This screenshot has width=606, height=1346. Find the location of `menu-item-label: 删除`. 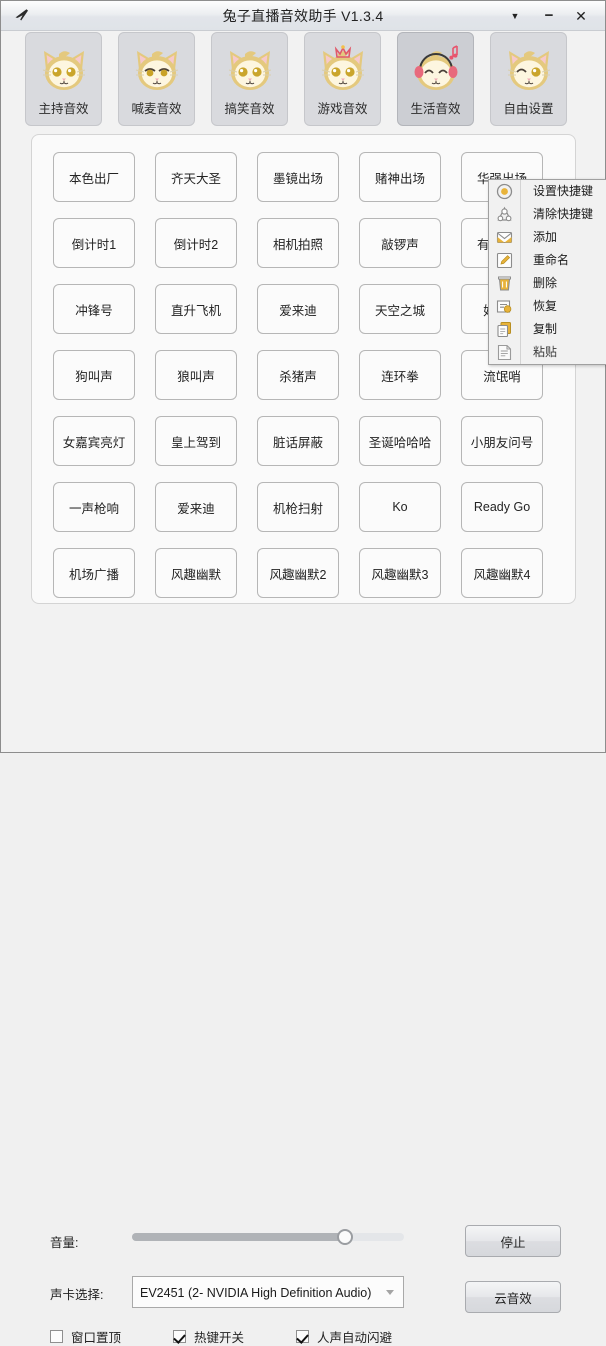

menu-item-label: 删除 is located at coordinates (545, 283).